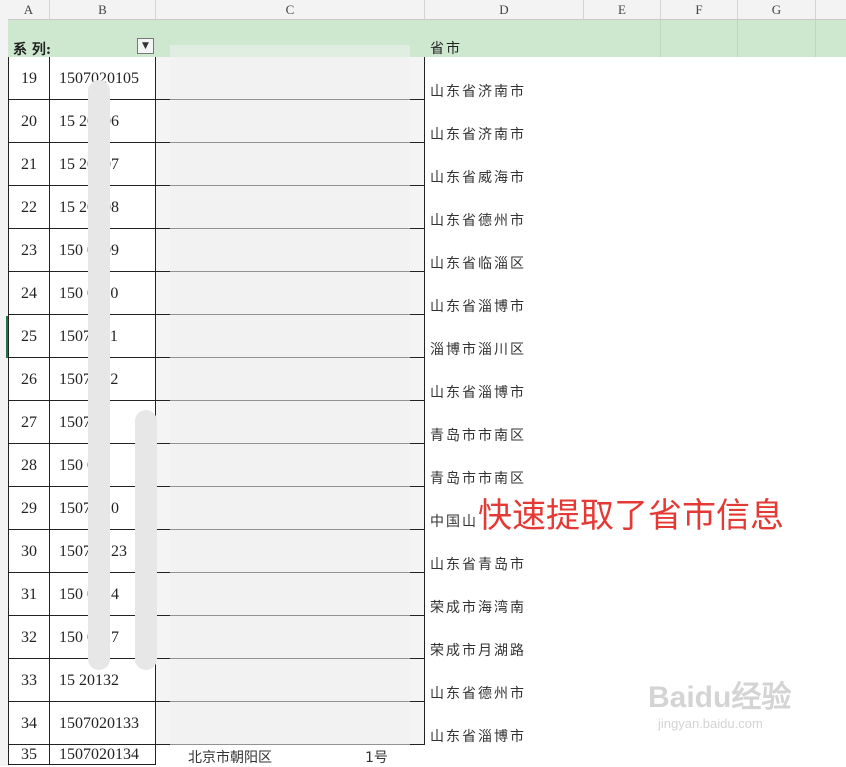 Image resolution: width=846 pixels, height=767 pixels. What do you see at coordinates (29, 250) in the screenshot?
I see `row-number: 23` at bounding box center [29, 250].